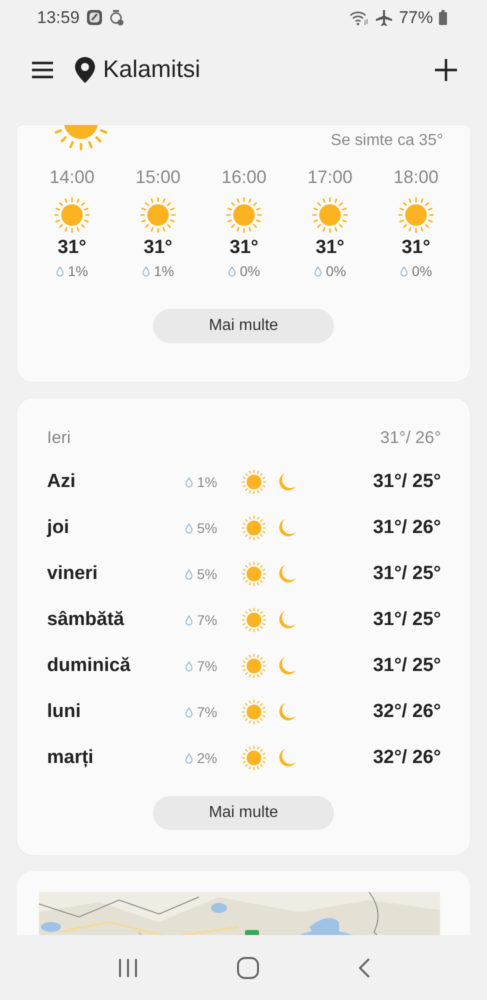 The height and width of the screenshot is (1000, 487). I want to click on feels-like-temperature: Se simte ca 35°, so click(386, 141).